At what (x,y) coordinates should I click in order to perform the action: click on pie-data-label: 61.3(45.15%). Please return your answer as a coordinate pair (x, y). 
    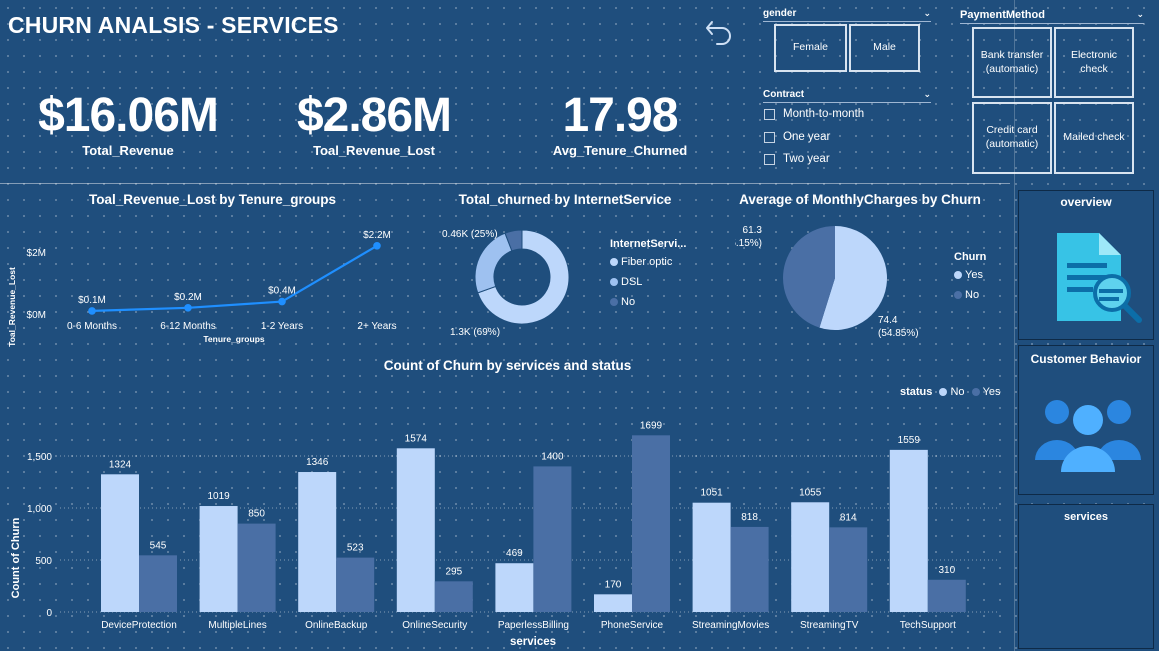
    Looking at the image, I should click on (748, 237).